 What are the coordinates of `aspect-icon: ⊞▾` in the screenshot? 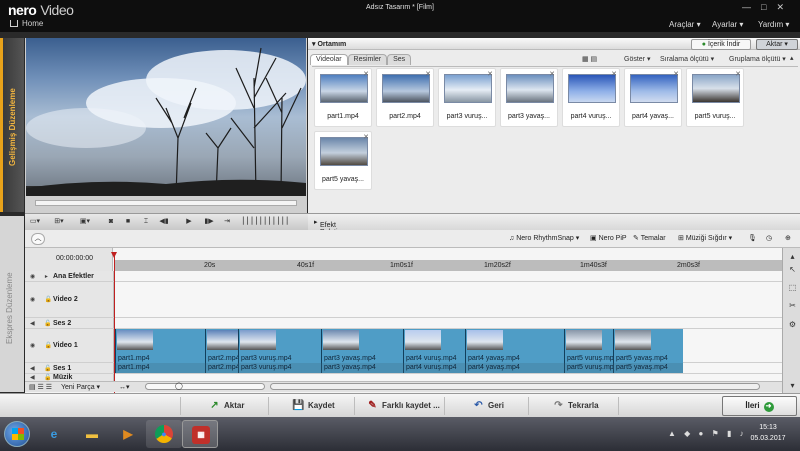 It's located at (59, 222).